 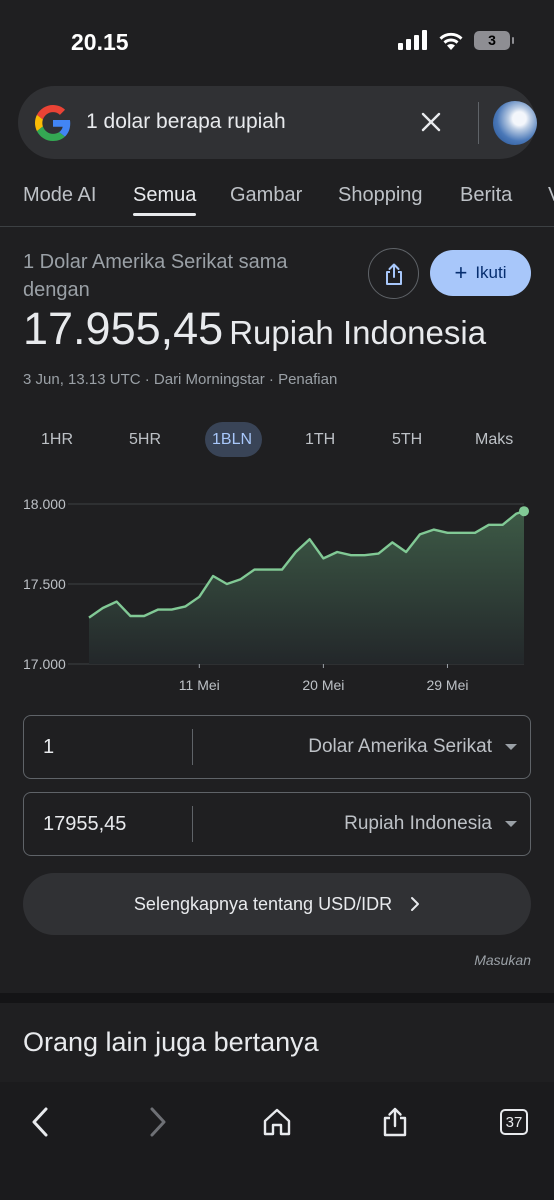 What do you see at coordinates (57, 440) in the screenshot?
I see `range-1hr: 1HR` at bounding box center [57, 440].